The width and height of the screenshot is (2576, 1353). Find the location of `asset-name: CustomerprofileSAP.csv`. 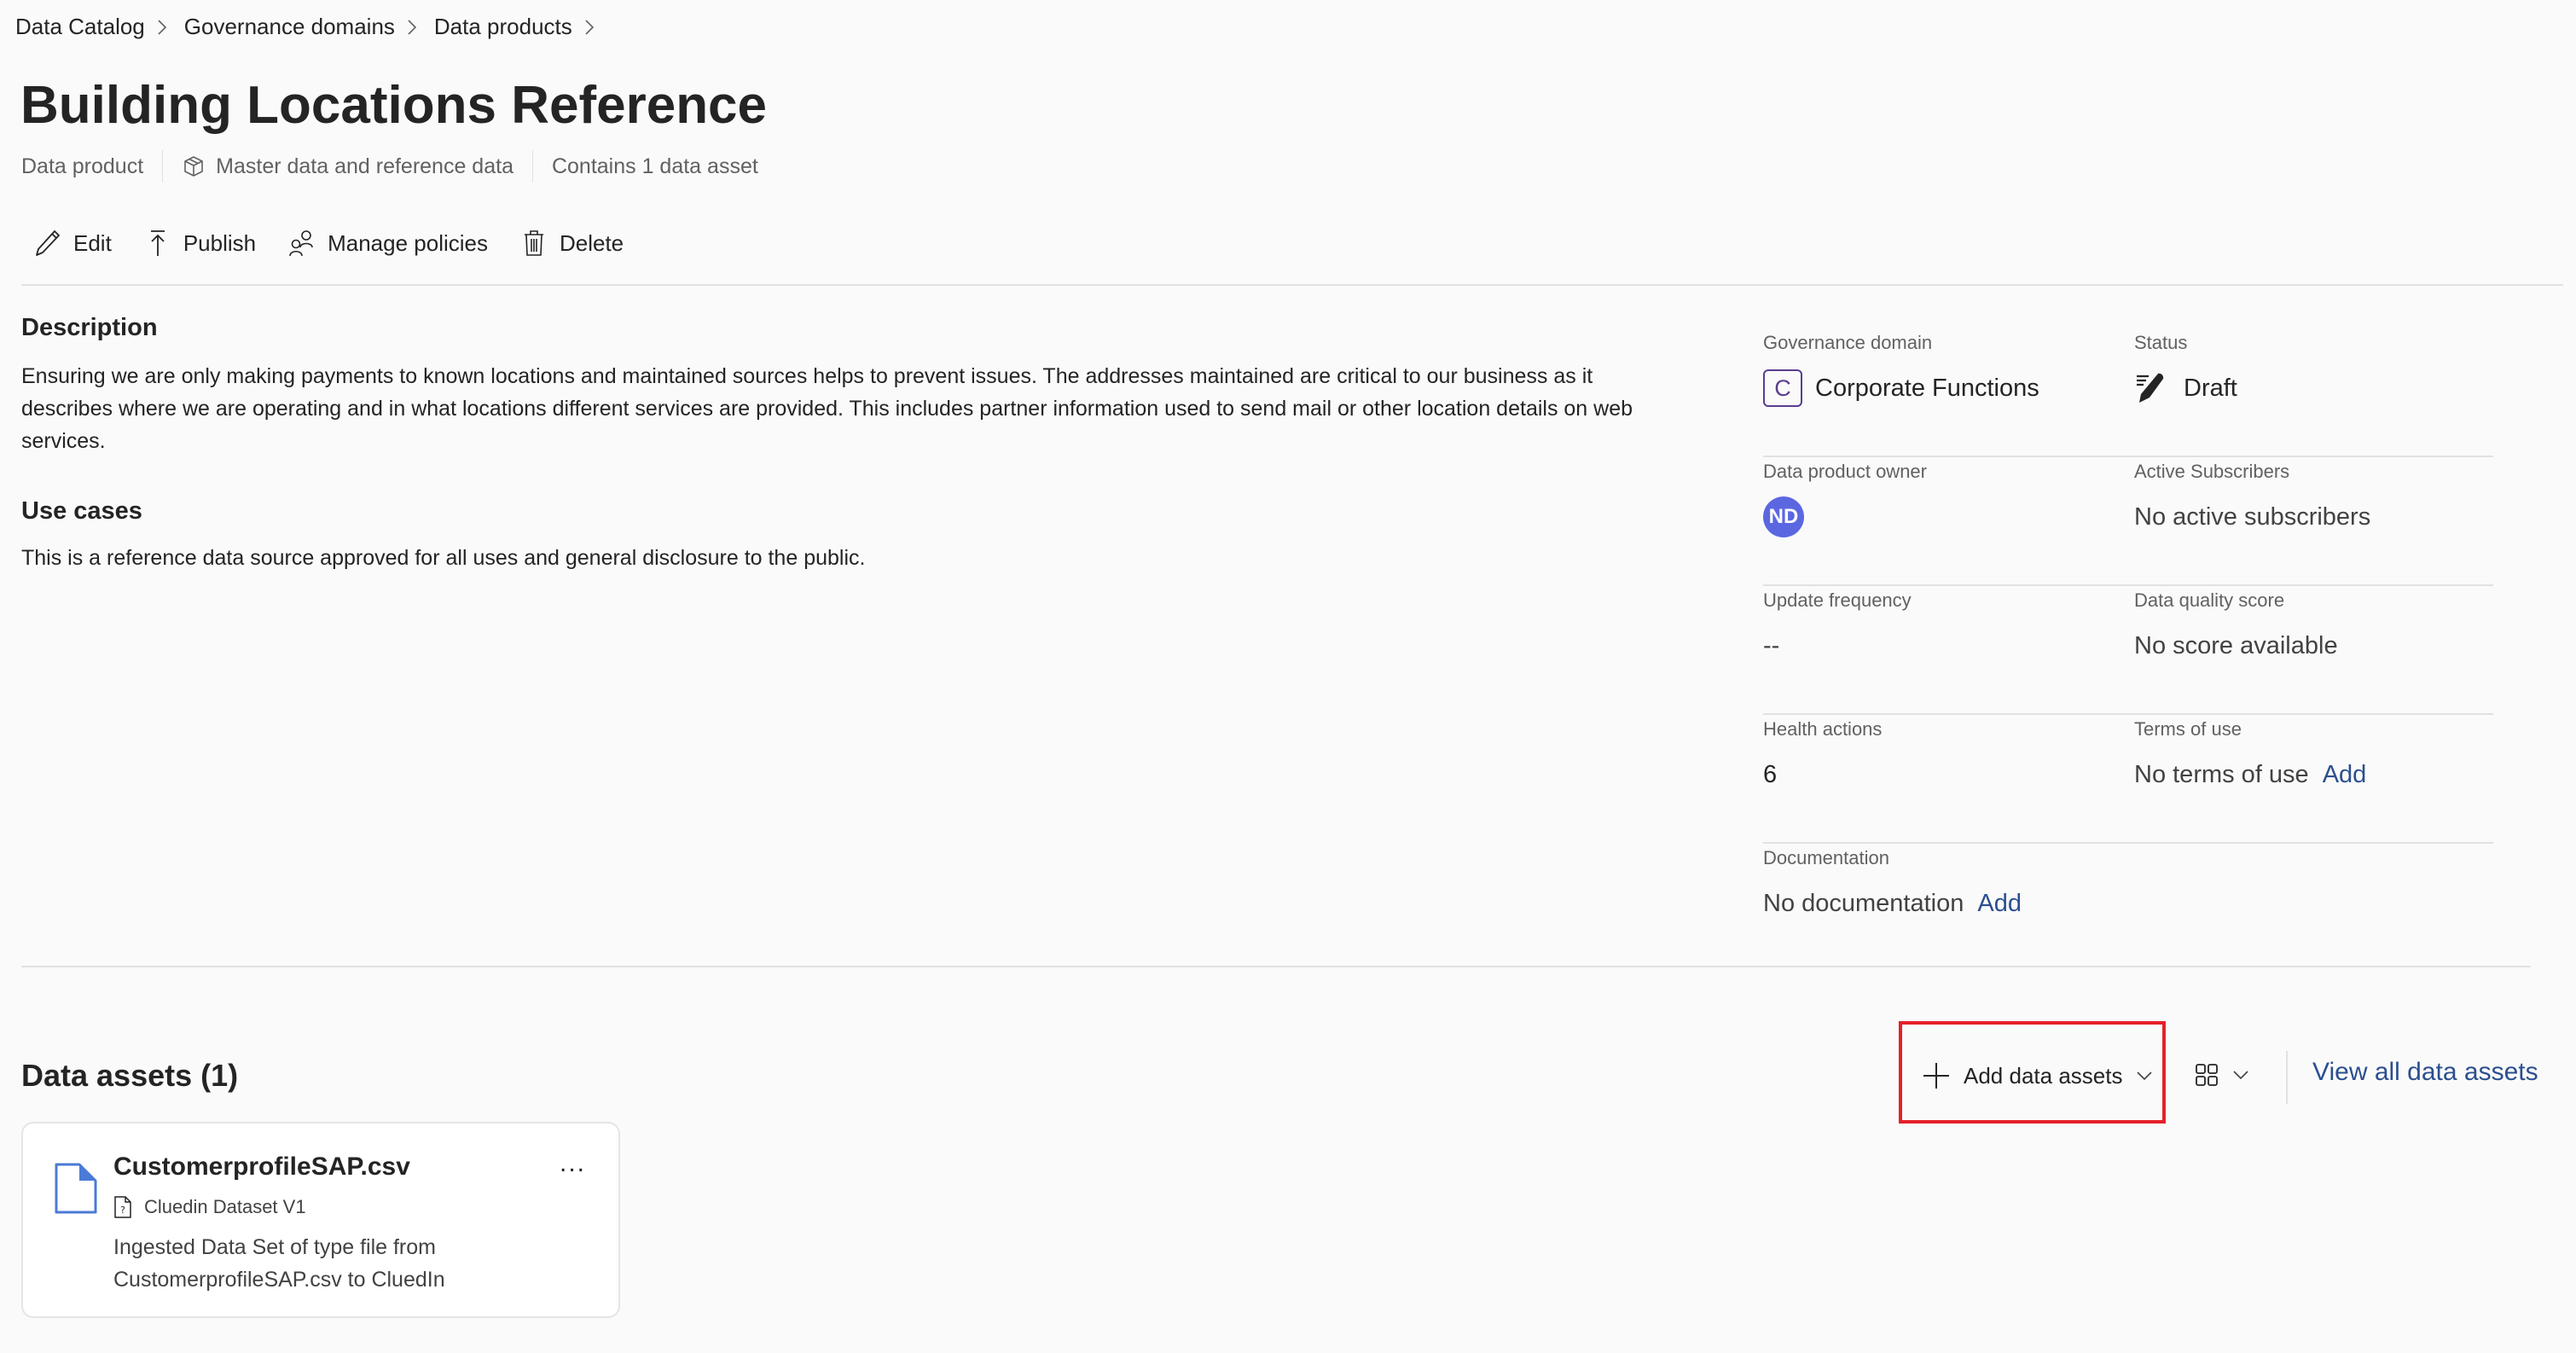

asset-name: CustomerprofileSAP.csv is located at coordinates (261, 1167).